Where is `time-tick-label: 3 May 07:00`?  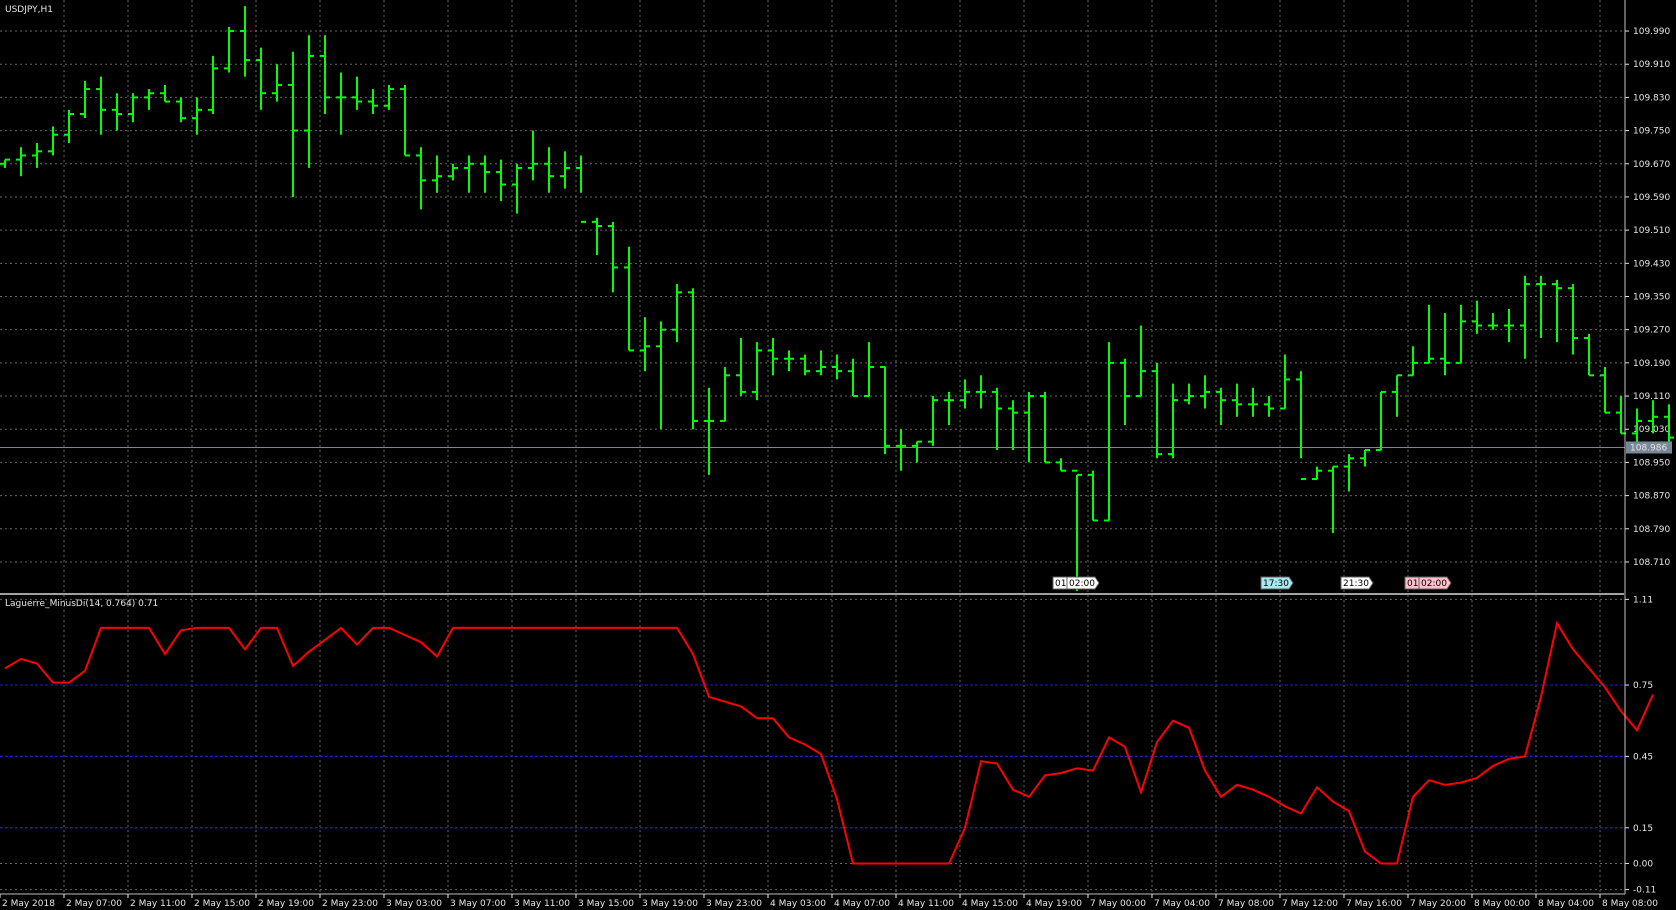 time-tick-label: 3 May 07:00 is located at coordinates (478, 904).